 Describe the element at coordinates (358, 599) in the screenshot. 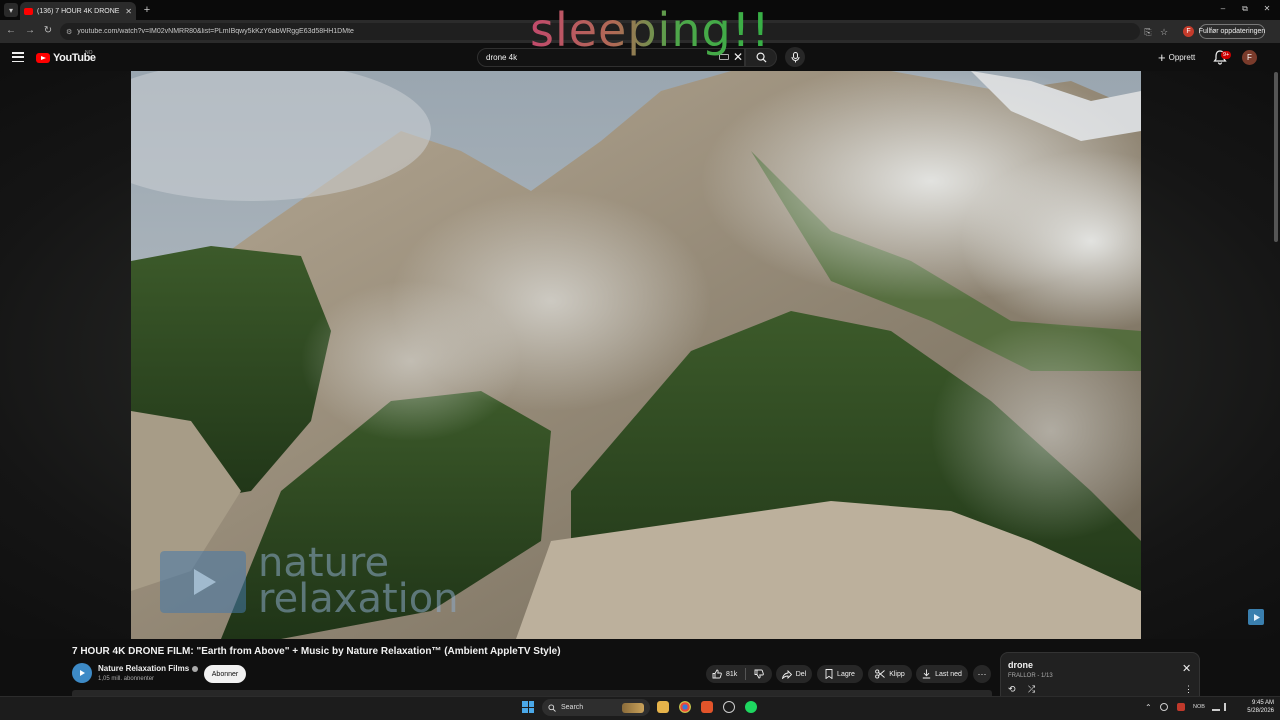

I see `watermark-text-line2: relaxation` at that location.